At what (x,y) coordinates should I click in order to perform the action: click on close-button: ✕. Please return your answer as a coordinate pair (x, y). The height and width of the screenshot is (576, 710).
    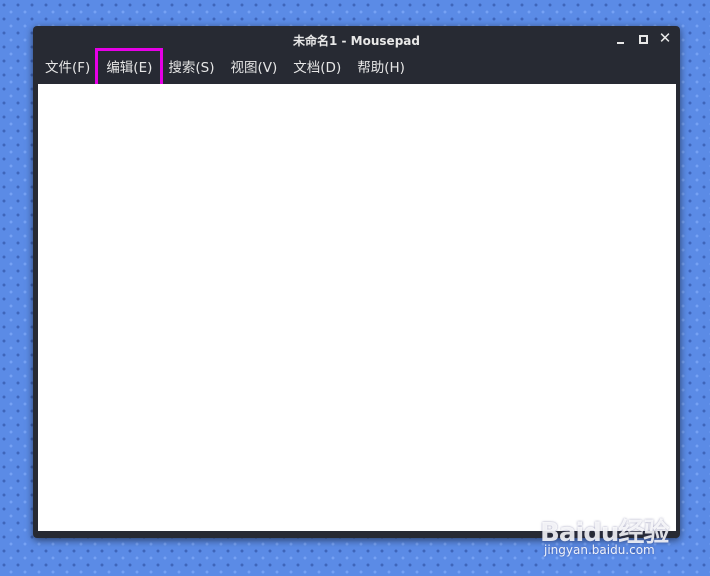
    Looking at the image, I should click on (665, 38).